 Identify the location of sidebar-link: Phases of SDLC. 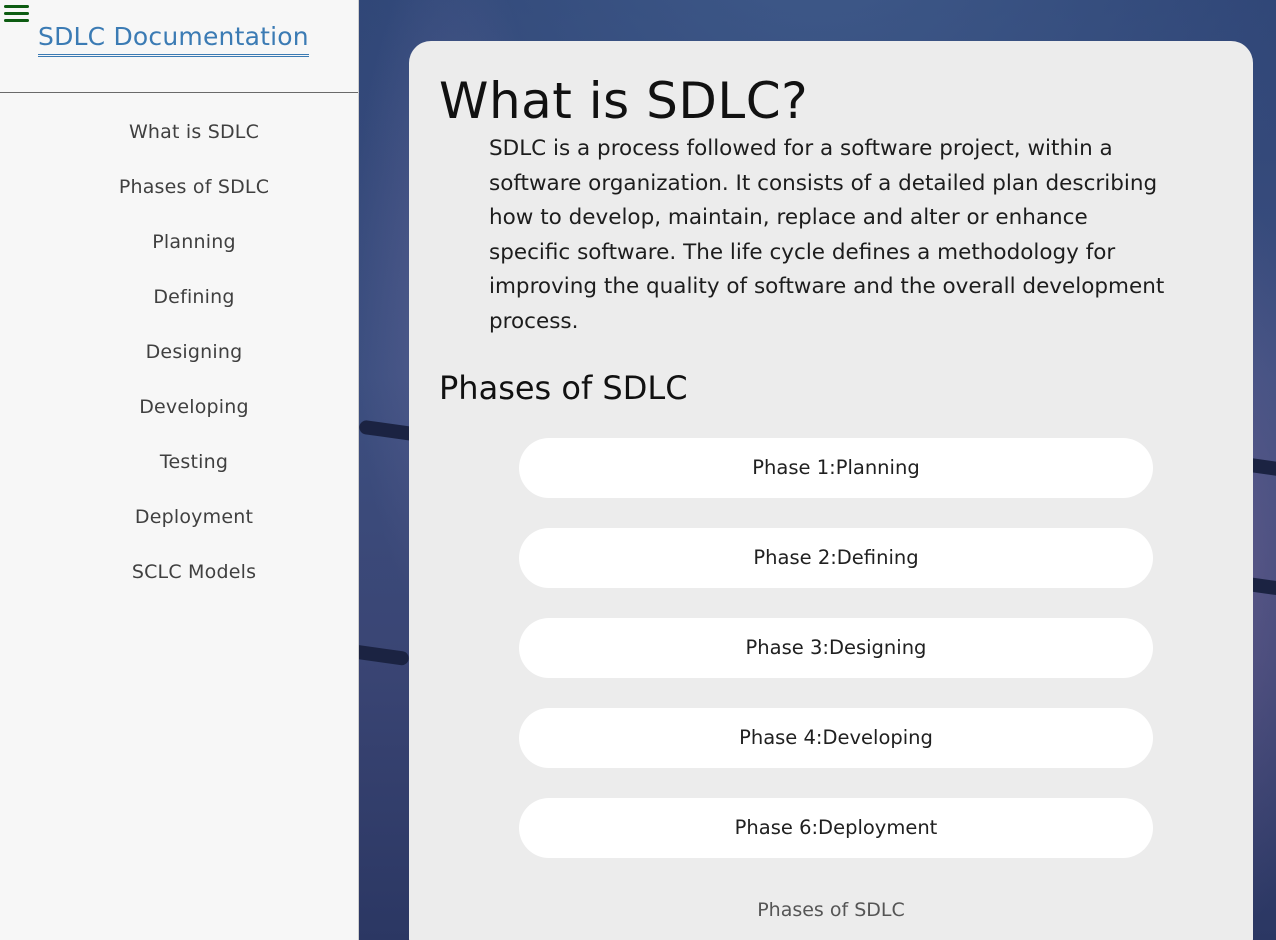
(194, 187).